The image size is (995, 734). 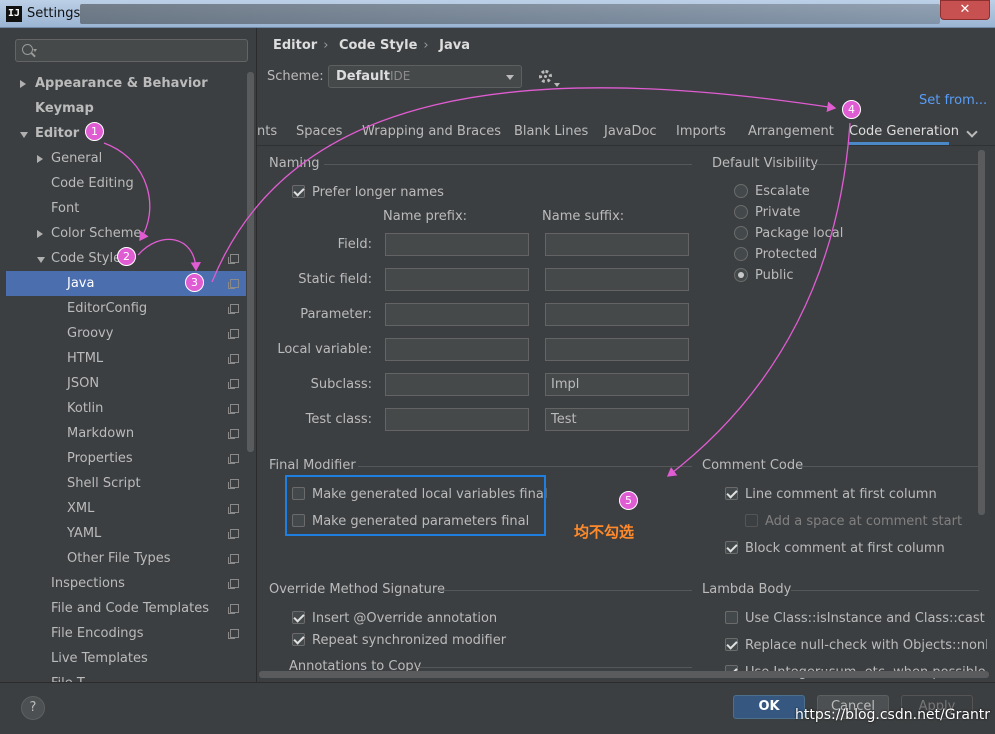 I want to click on sidebar-item-editorconfig: EditorConfig, so click(x=126, y=308).